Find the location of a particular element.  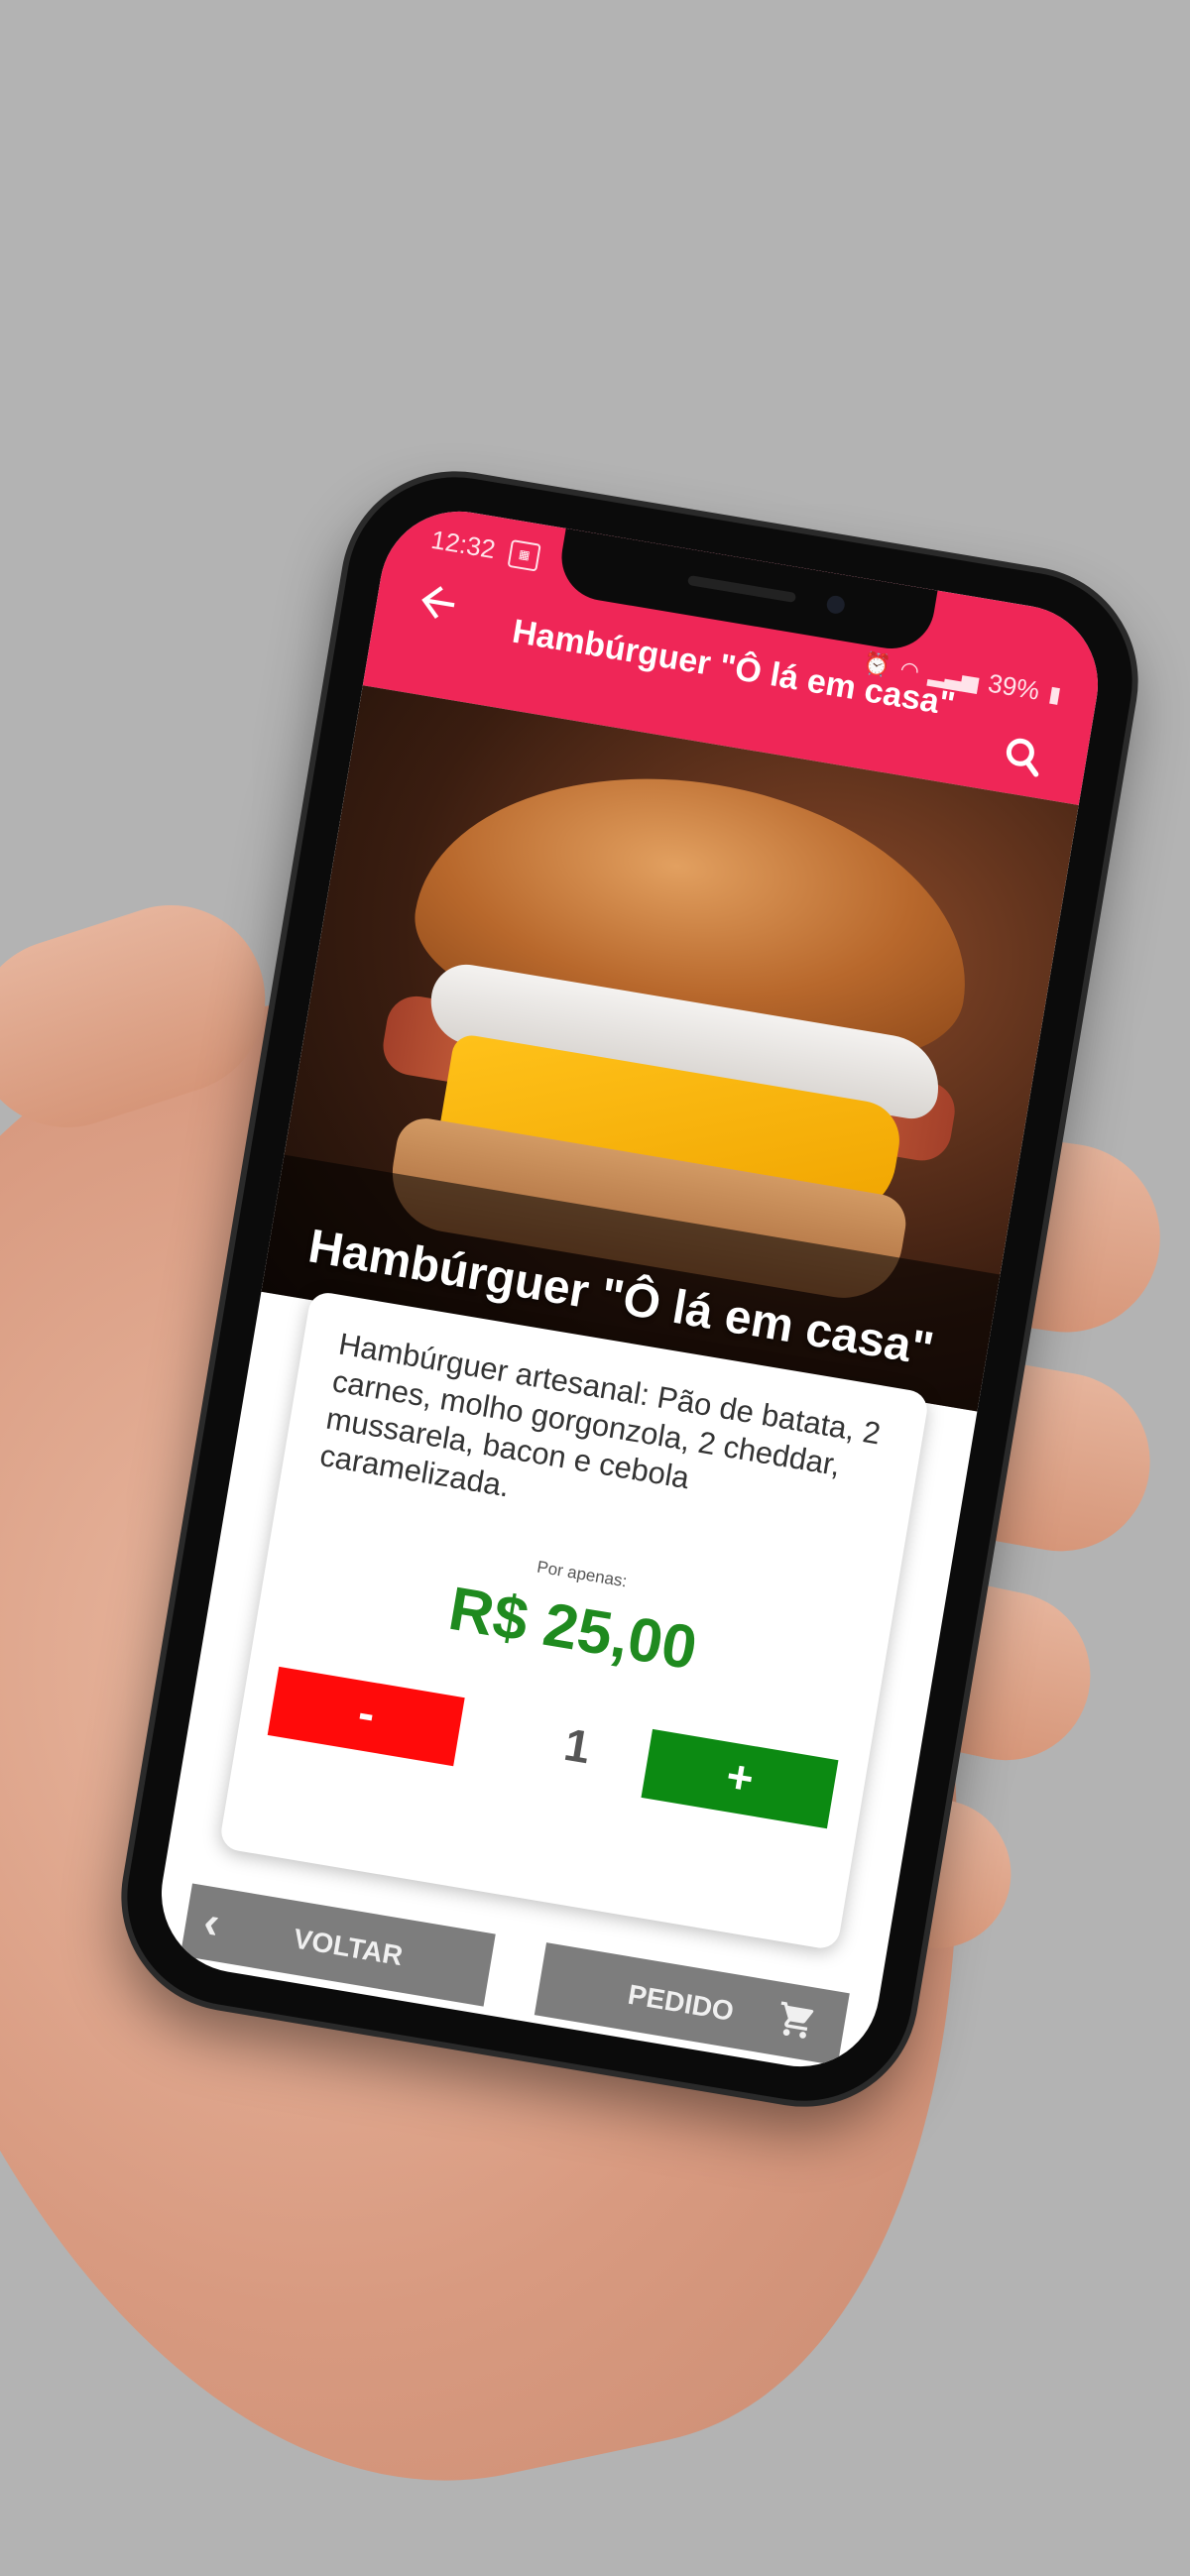

arrow-left-icon is located at coordinates (438, 603).